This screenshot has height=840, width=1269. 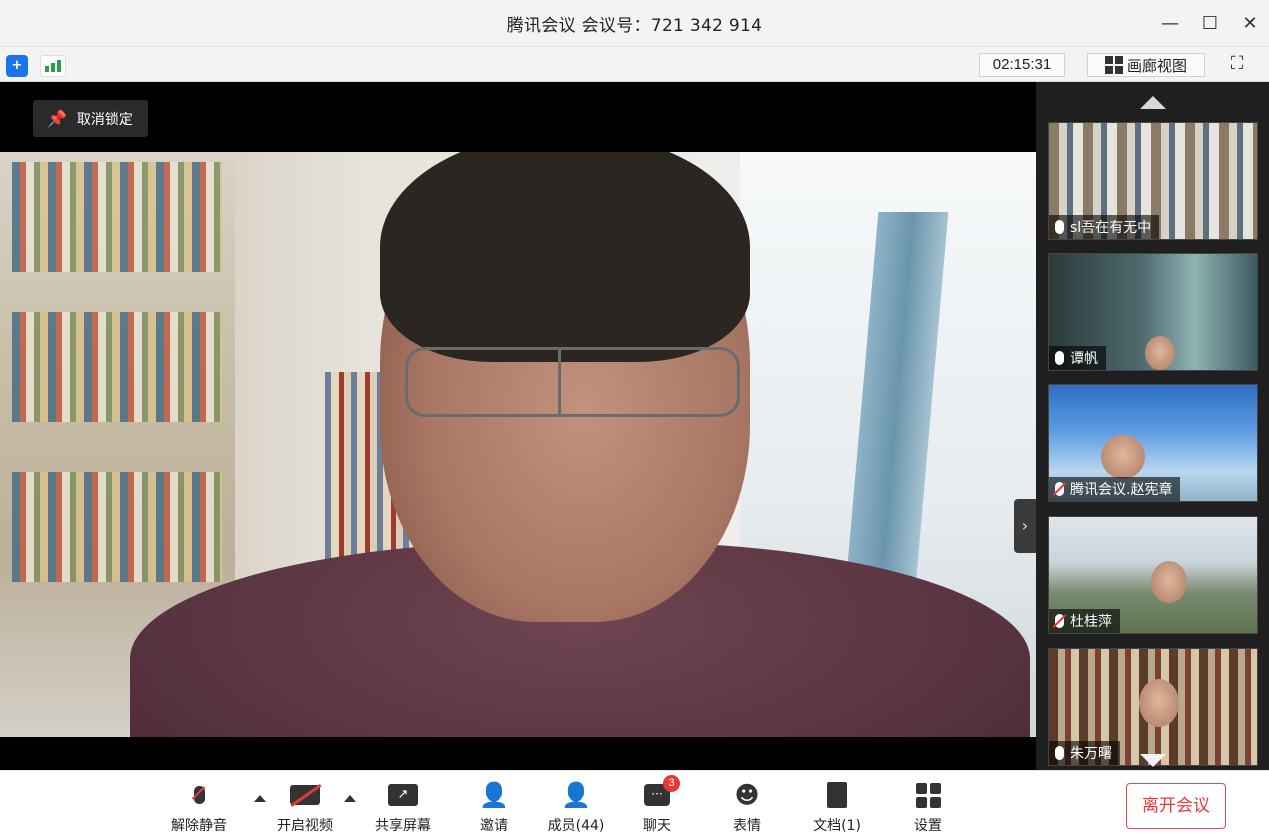 I want to click on share-screen-label: 共享屏幕, so click(x=403, y=826).